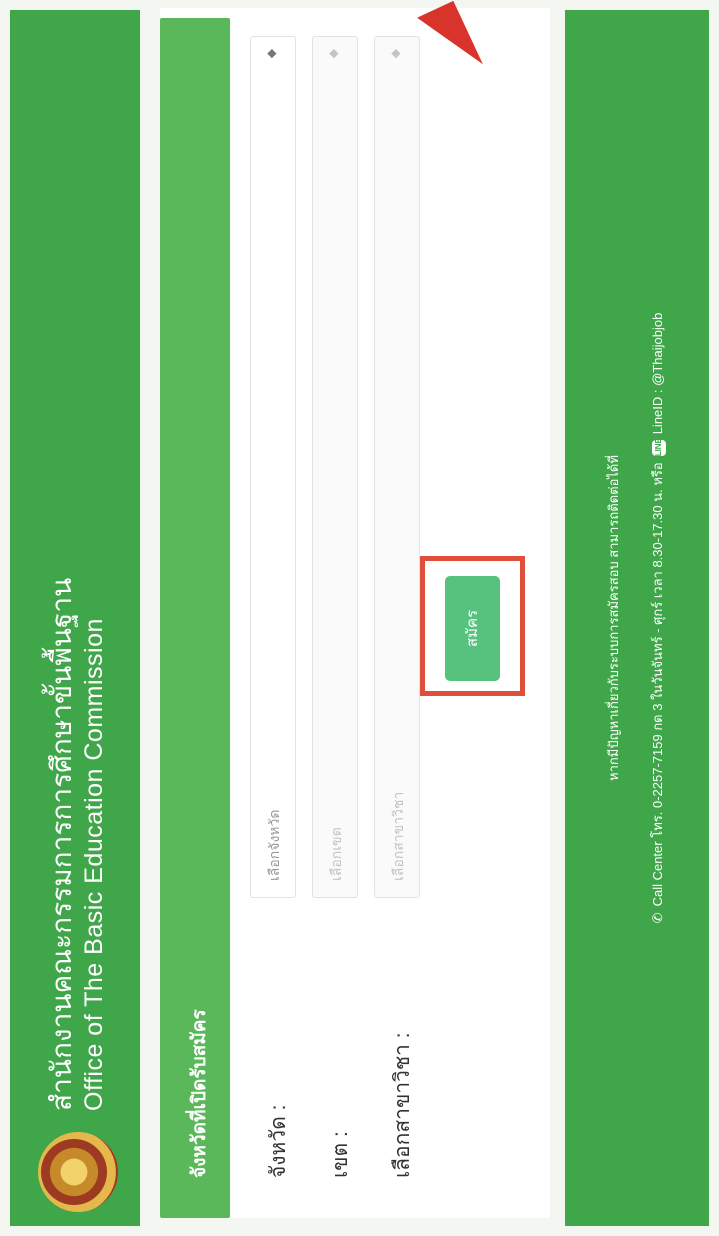  I want to click on district-label: เขต :, so click(340, 1154).